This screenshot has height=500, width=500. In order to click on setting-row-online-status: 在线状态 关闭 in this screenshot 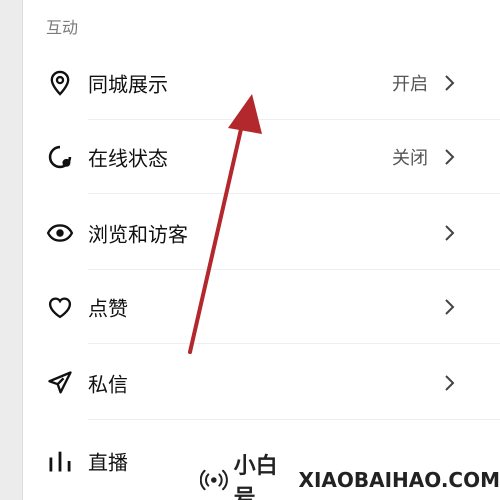, I will do `click(261, 157)`.